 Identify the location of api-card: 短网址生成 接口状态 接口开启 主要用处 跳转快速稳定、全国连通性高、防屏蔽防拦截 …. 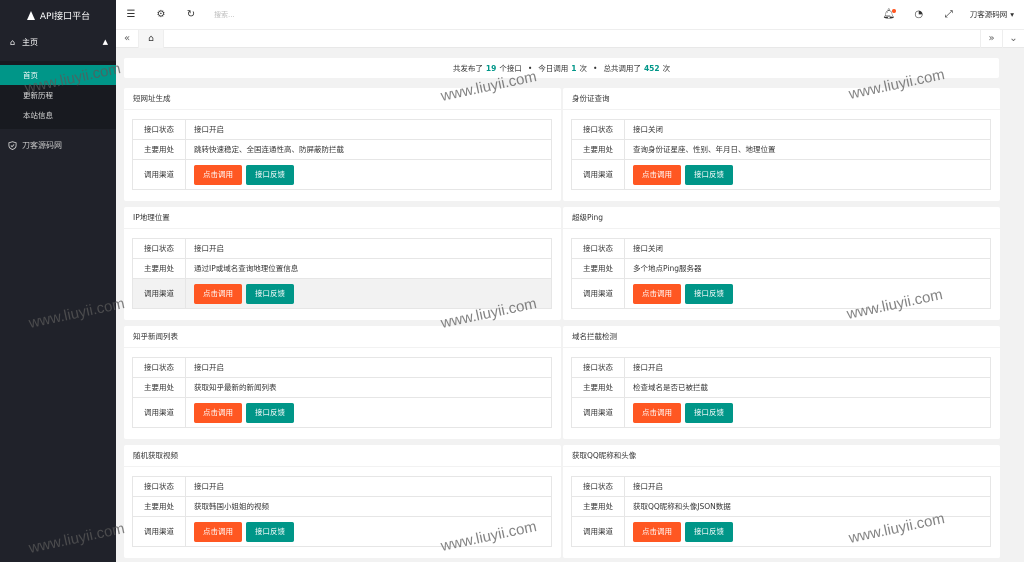
(342, 144).